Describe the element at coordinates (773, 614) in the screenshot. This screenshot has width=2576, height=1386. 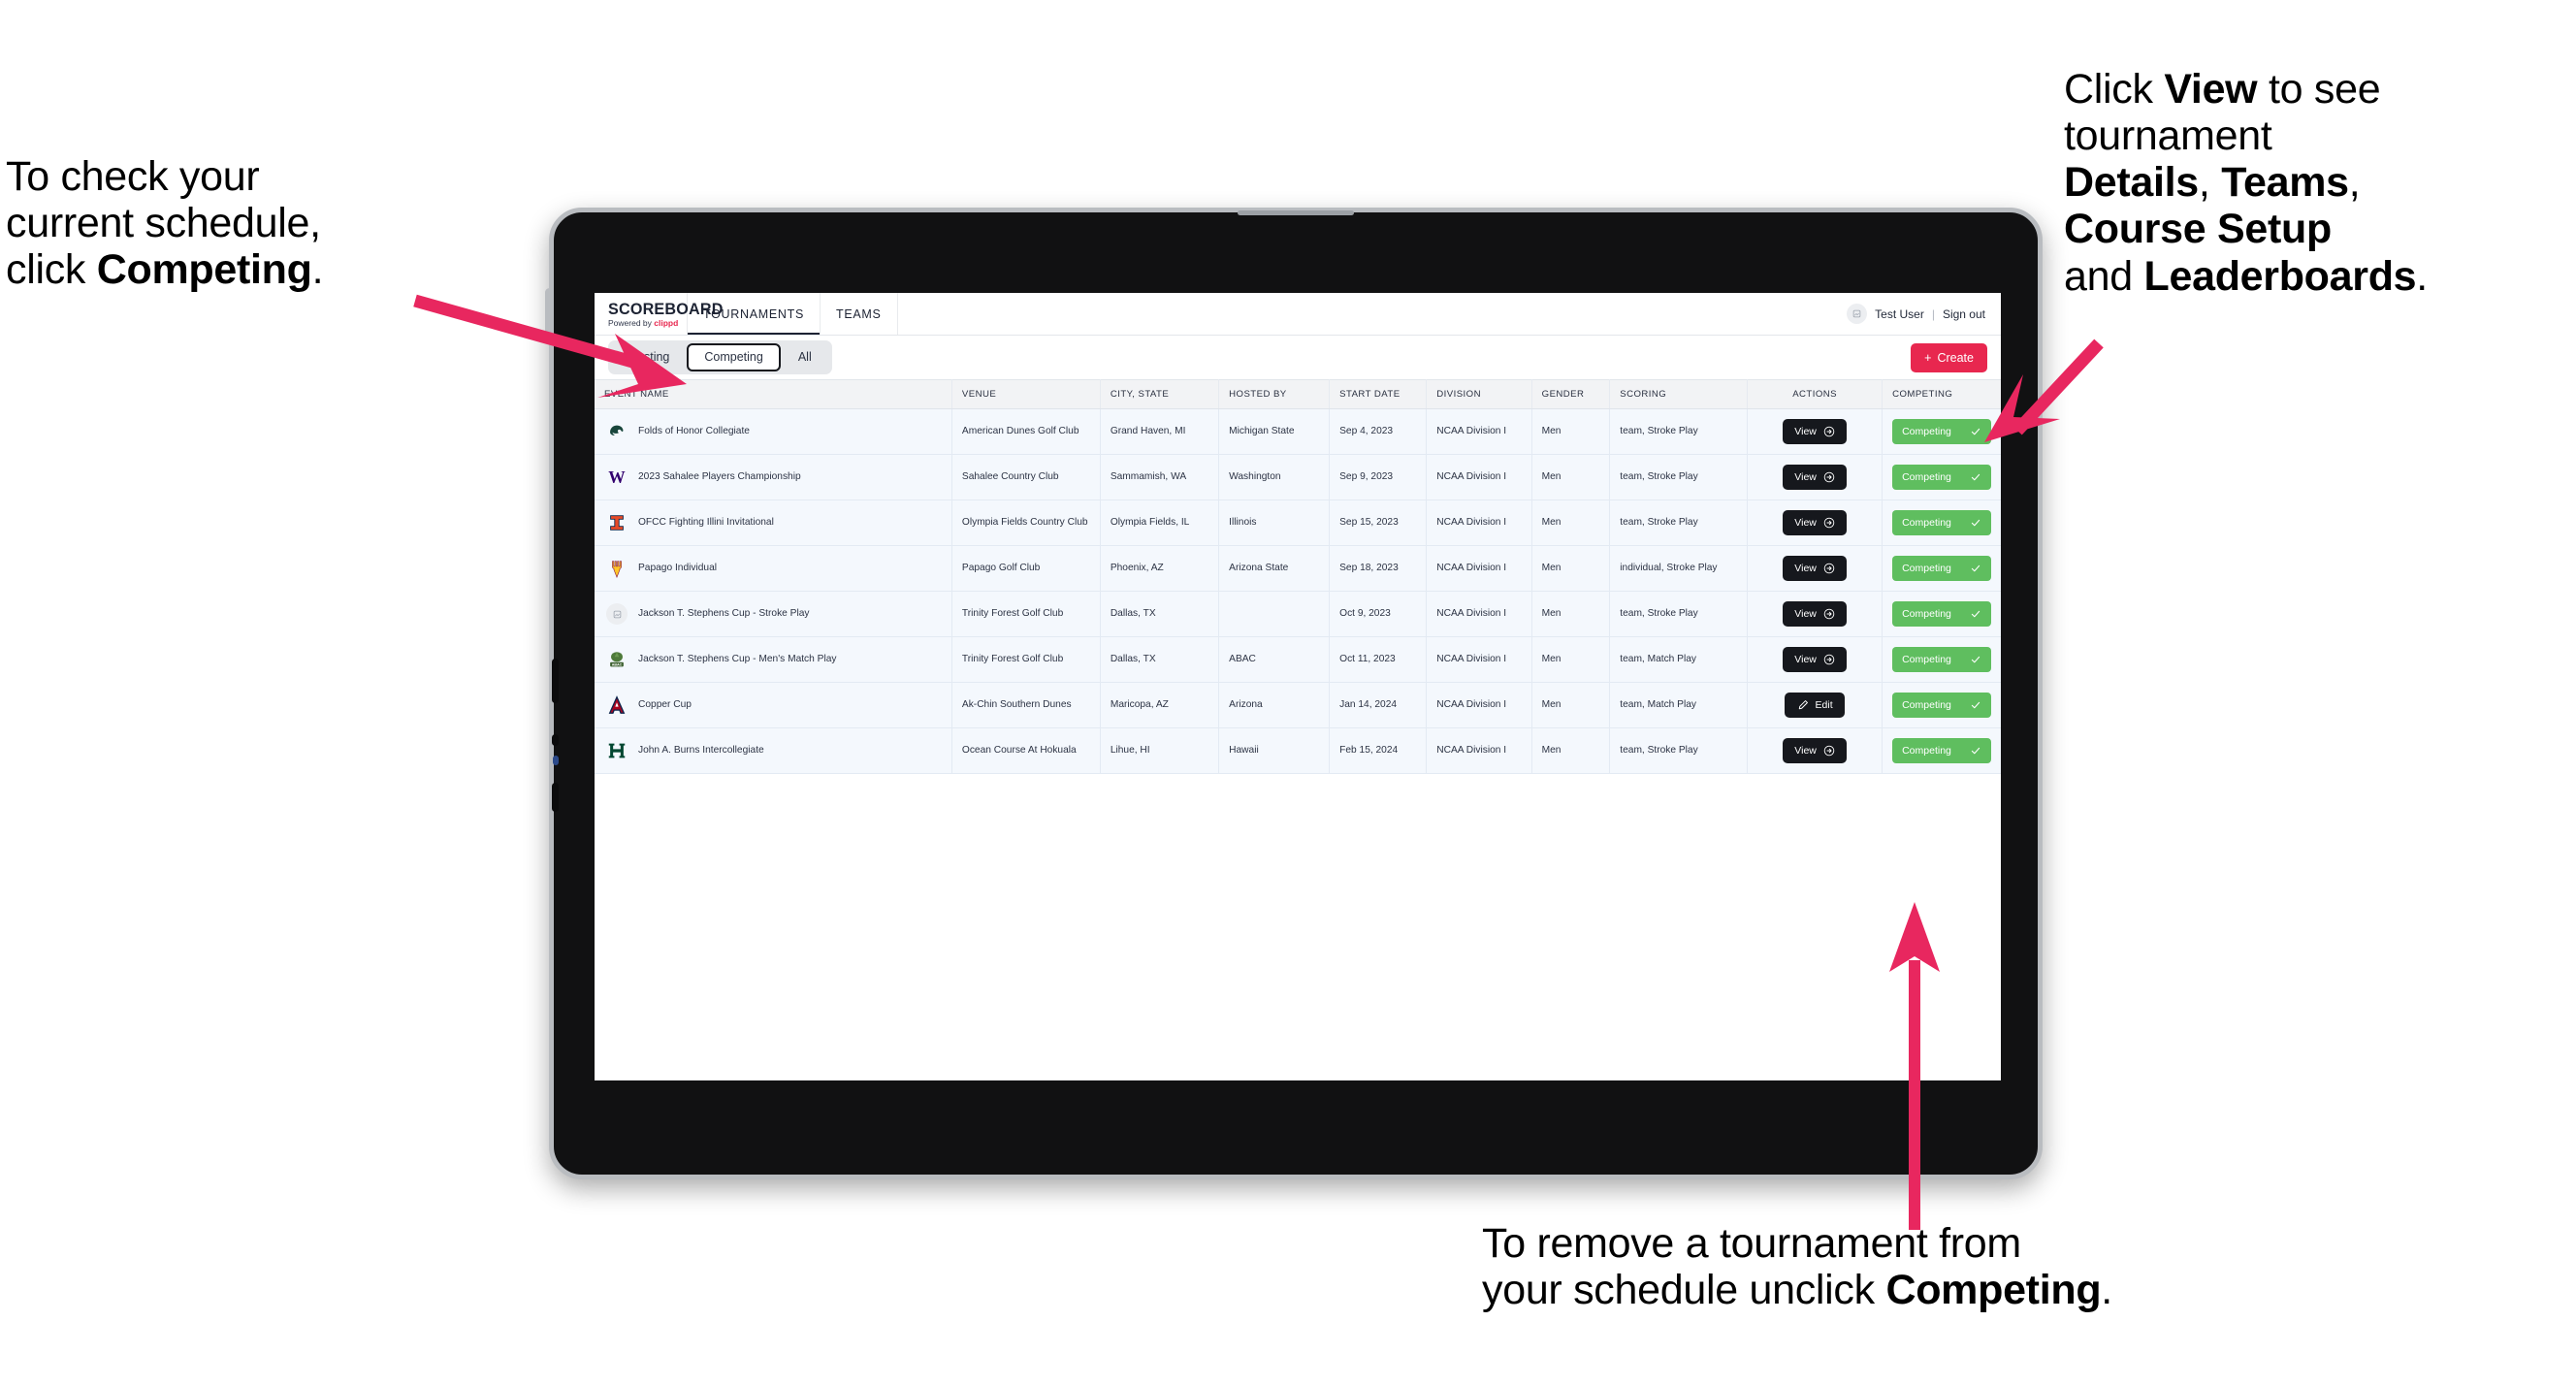
I see `cell-event-name: Jackson T. Stephens Cup - Stroke Play` at that location.